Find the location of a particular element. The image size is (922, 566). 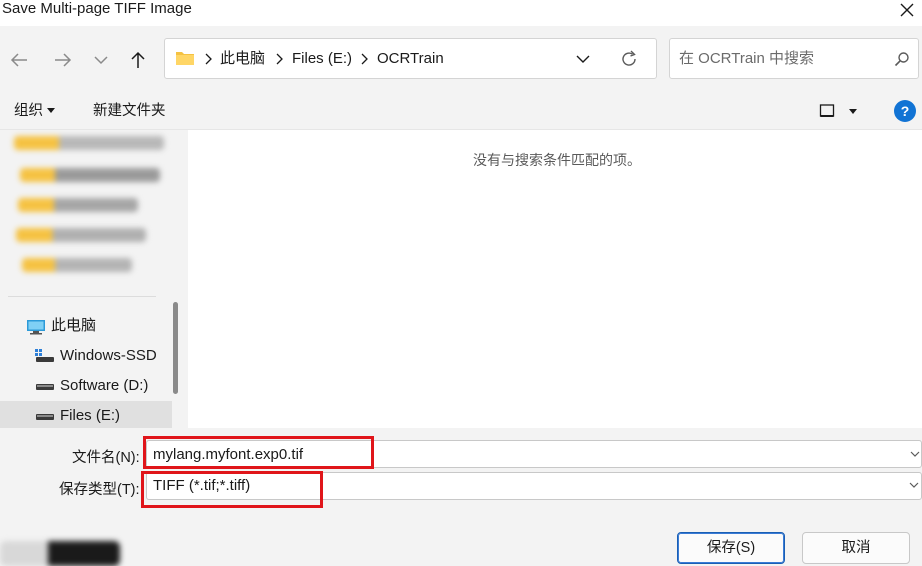

breadcrumb-this-pc: 此电脑 is located at coordinates (242, 58).